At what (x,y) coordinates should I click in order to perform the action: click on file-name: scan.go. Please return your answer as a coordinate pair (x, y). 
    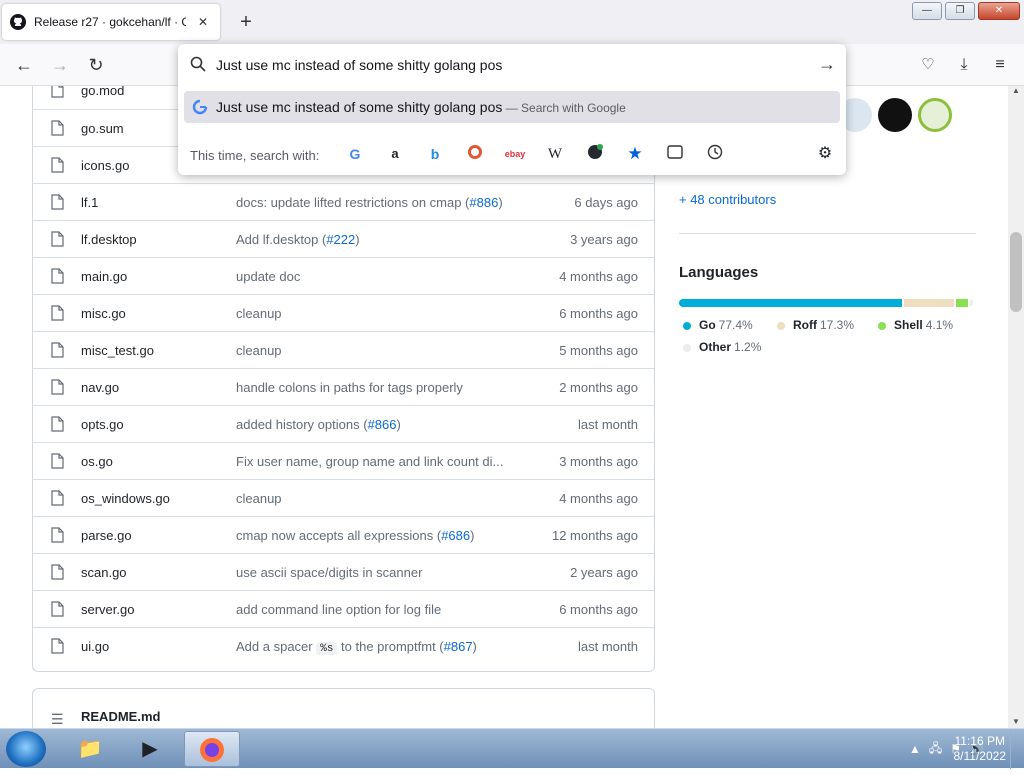
    Looking at the image, I should click on (104, 572).